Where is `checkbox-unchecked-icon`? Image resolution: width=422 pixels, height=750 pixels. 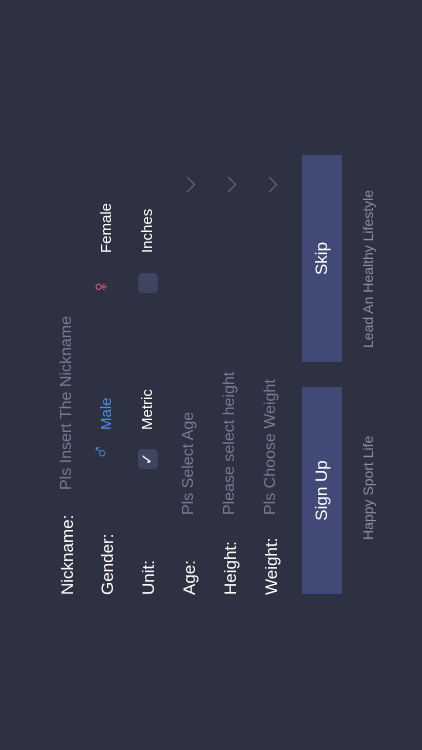 checkbox-unchecked-icon is located at coordinates (148, 283).